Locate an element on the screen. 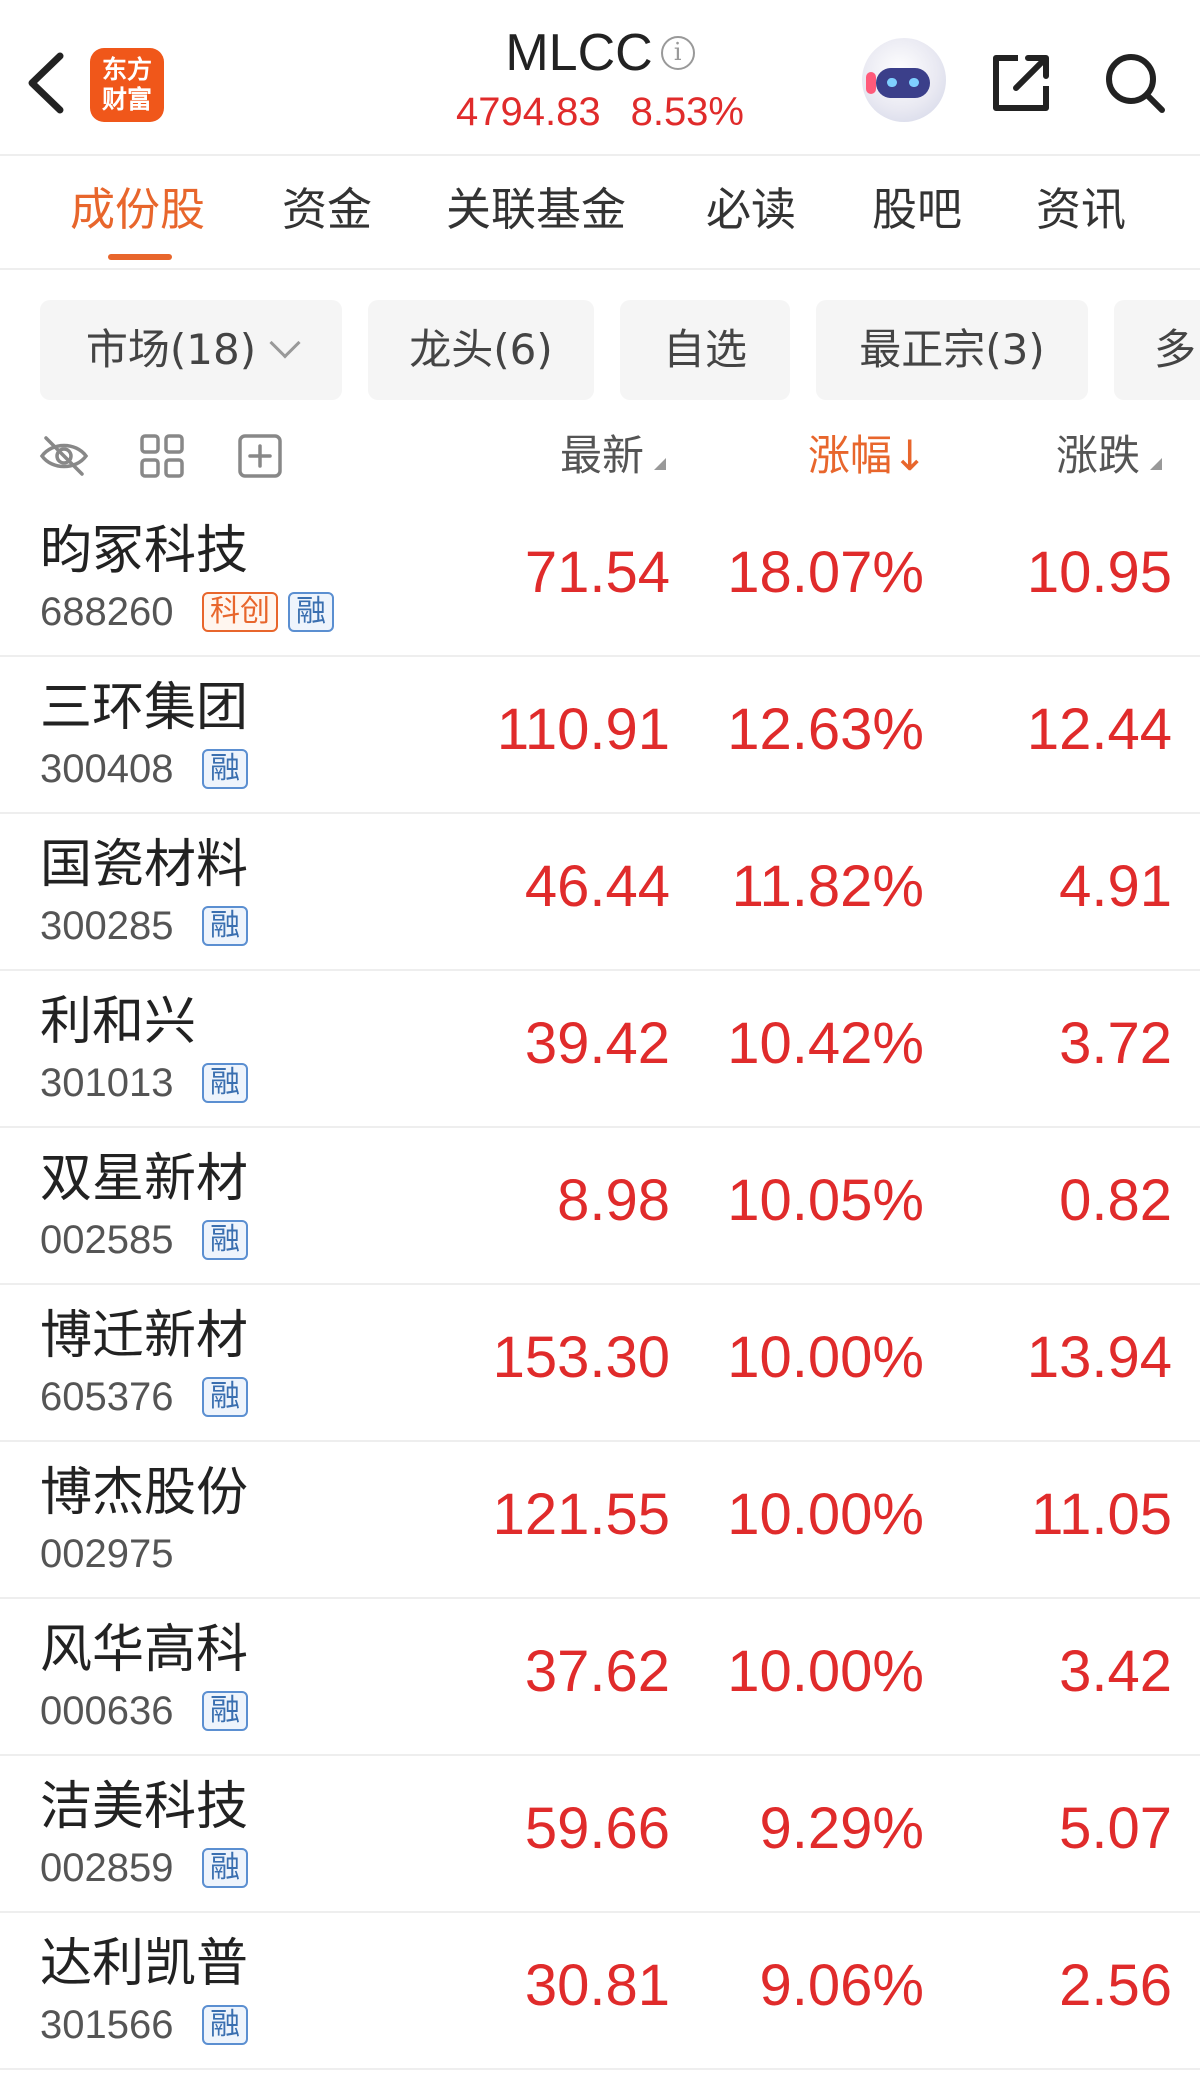  column-latest-price-label: 最新 is located at coordinates (602, 455).